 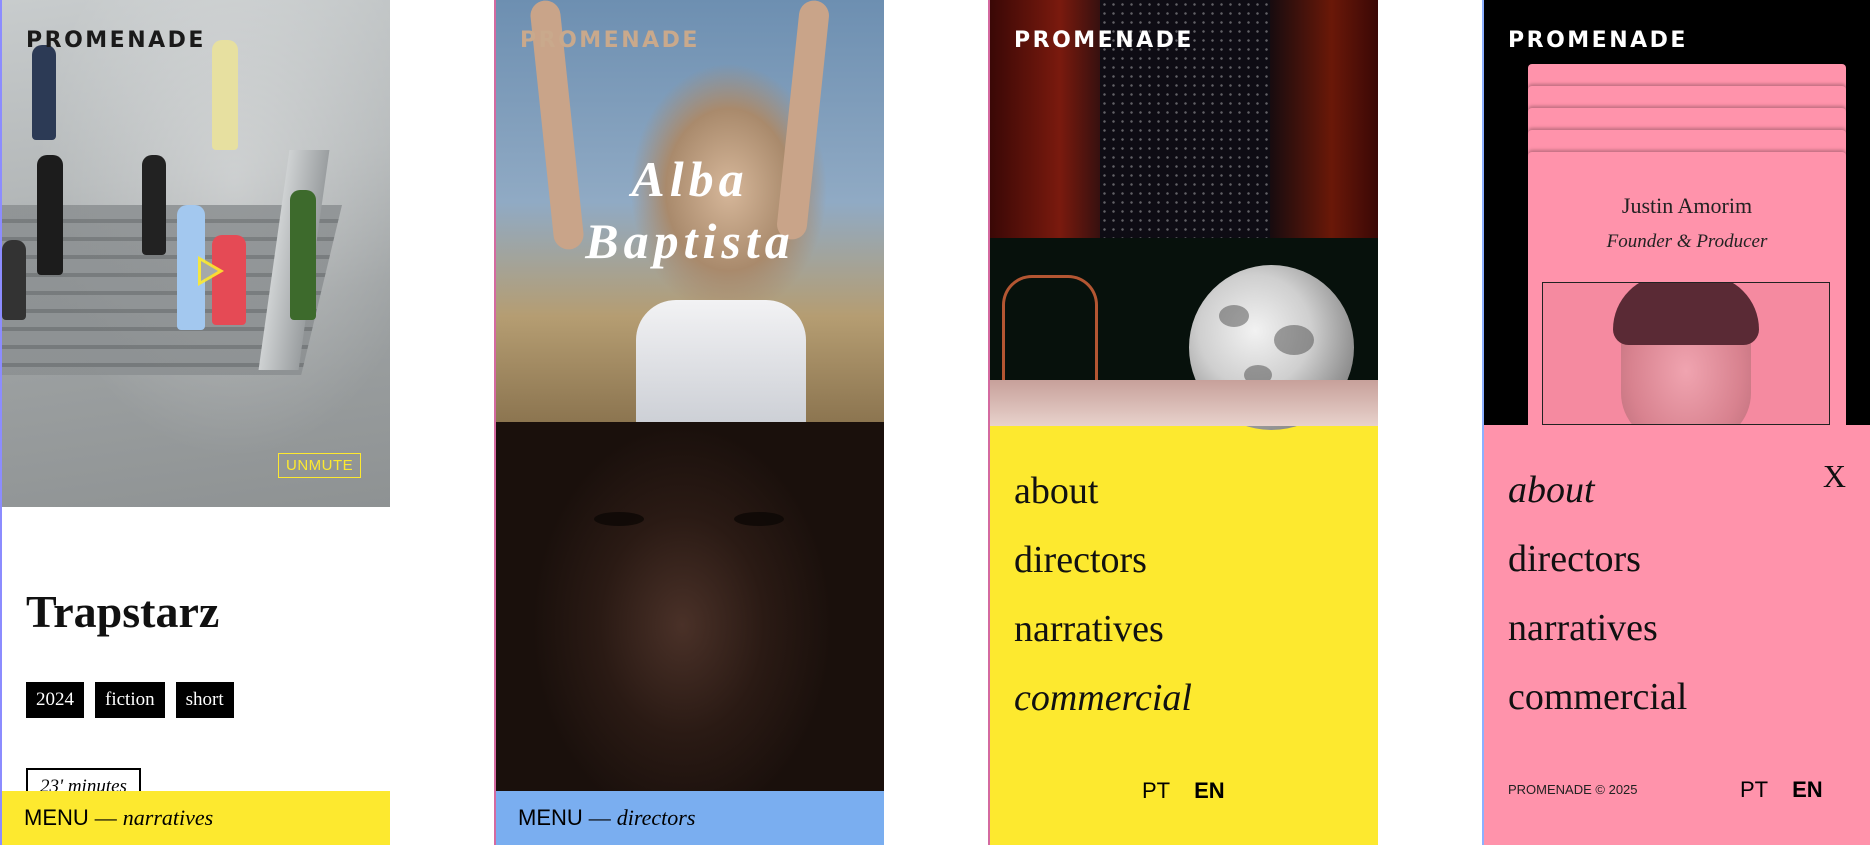 I want to click on director-name: Alba Baptista, so click(x=690, y=210).